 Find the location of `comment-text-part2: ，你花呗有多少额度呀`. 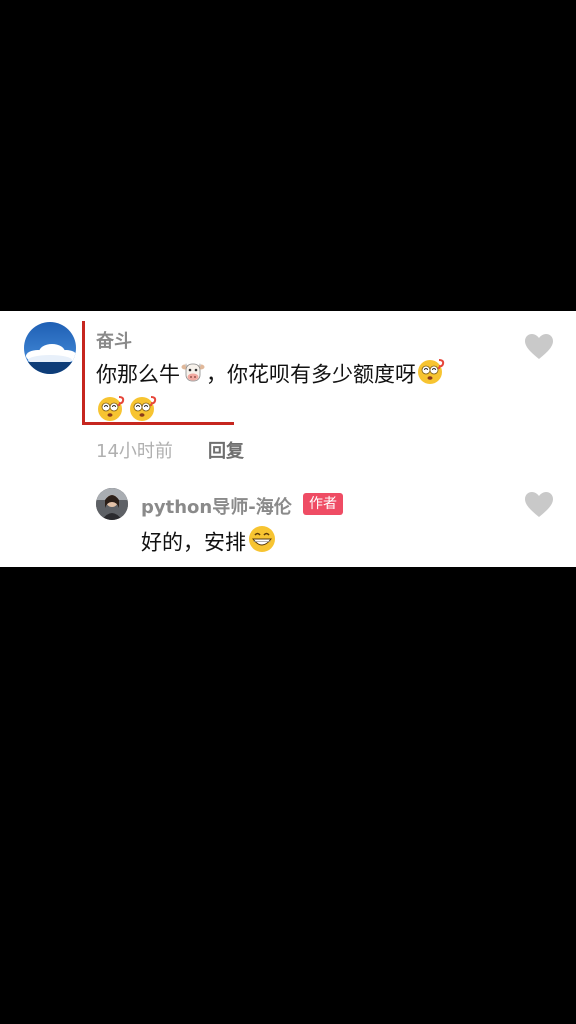

comment-text-part2: ，你花呗有多少额度呀 is located at coordinates (311, 374).